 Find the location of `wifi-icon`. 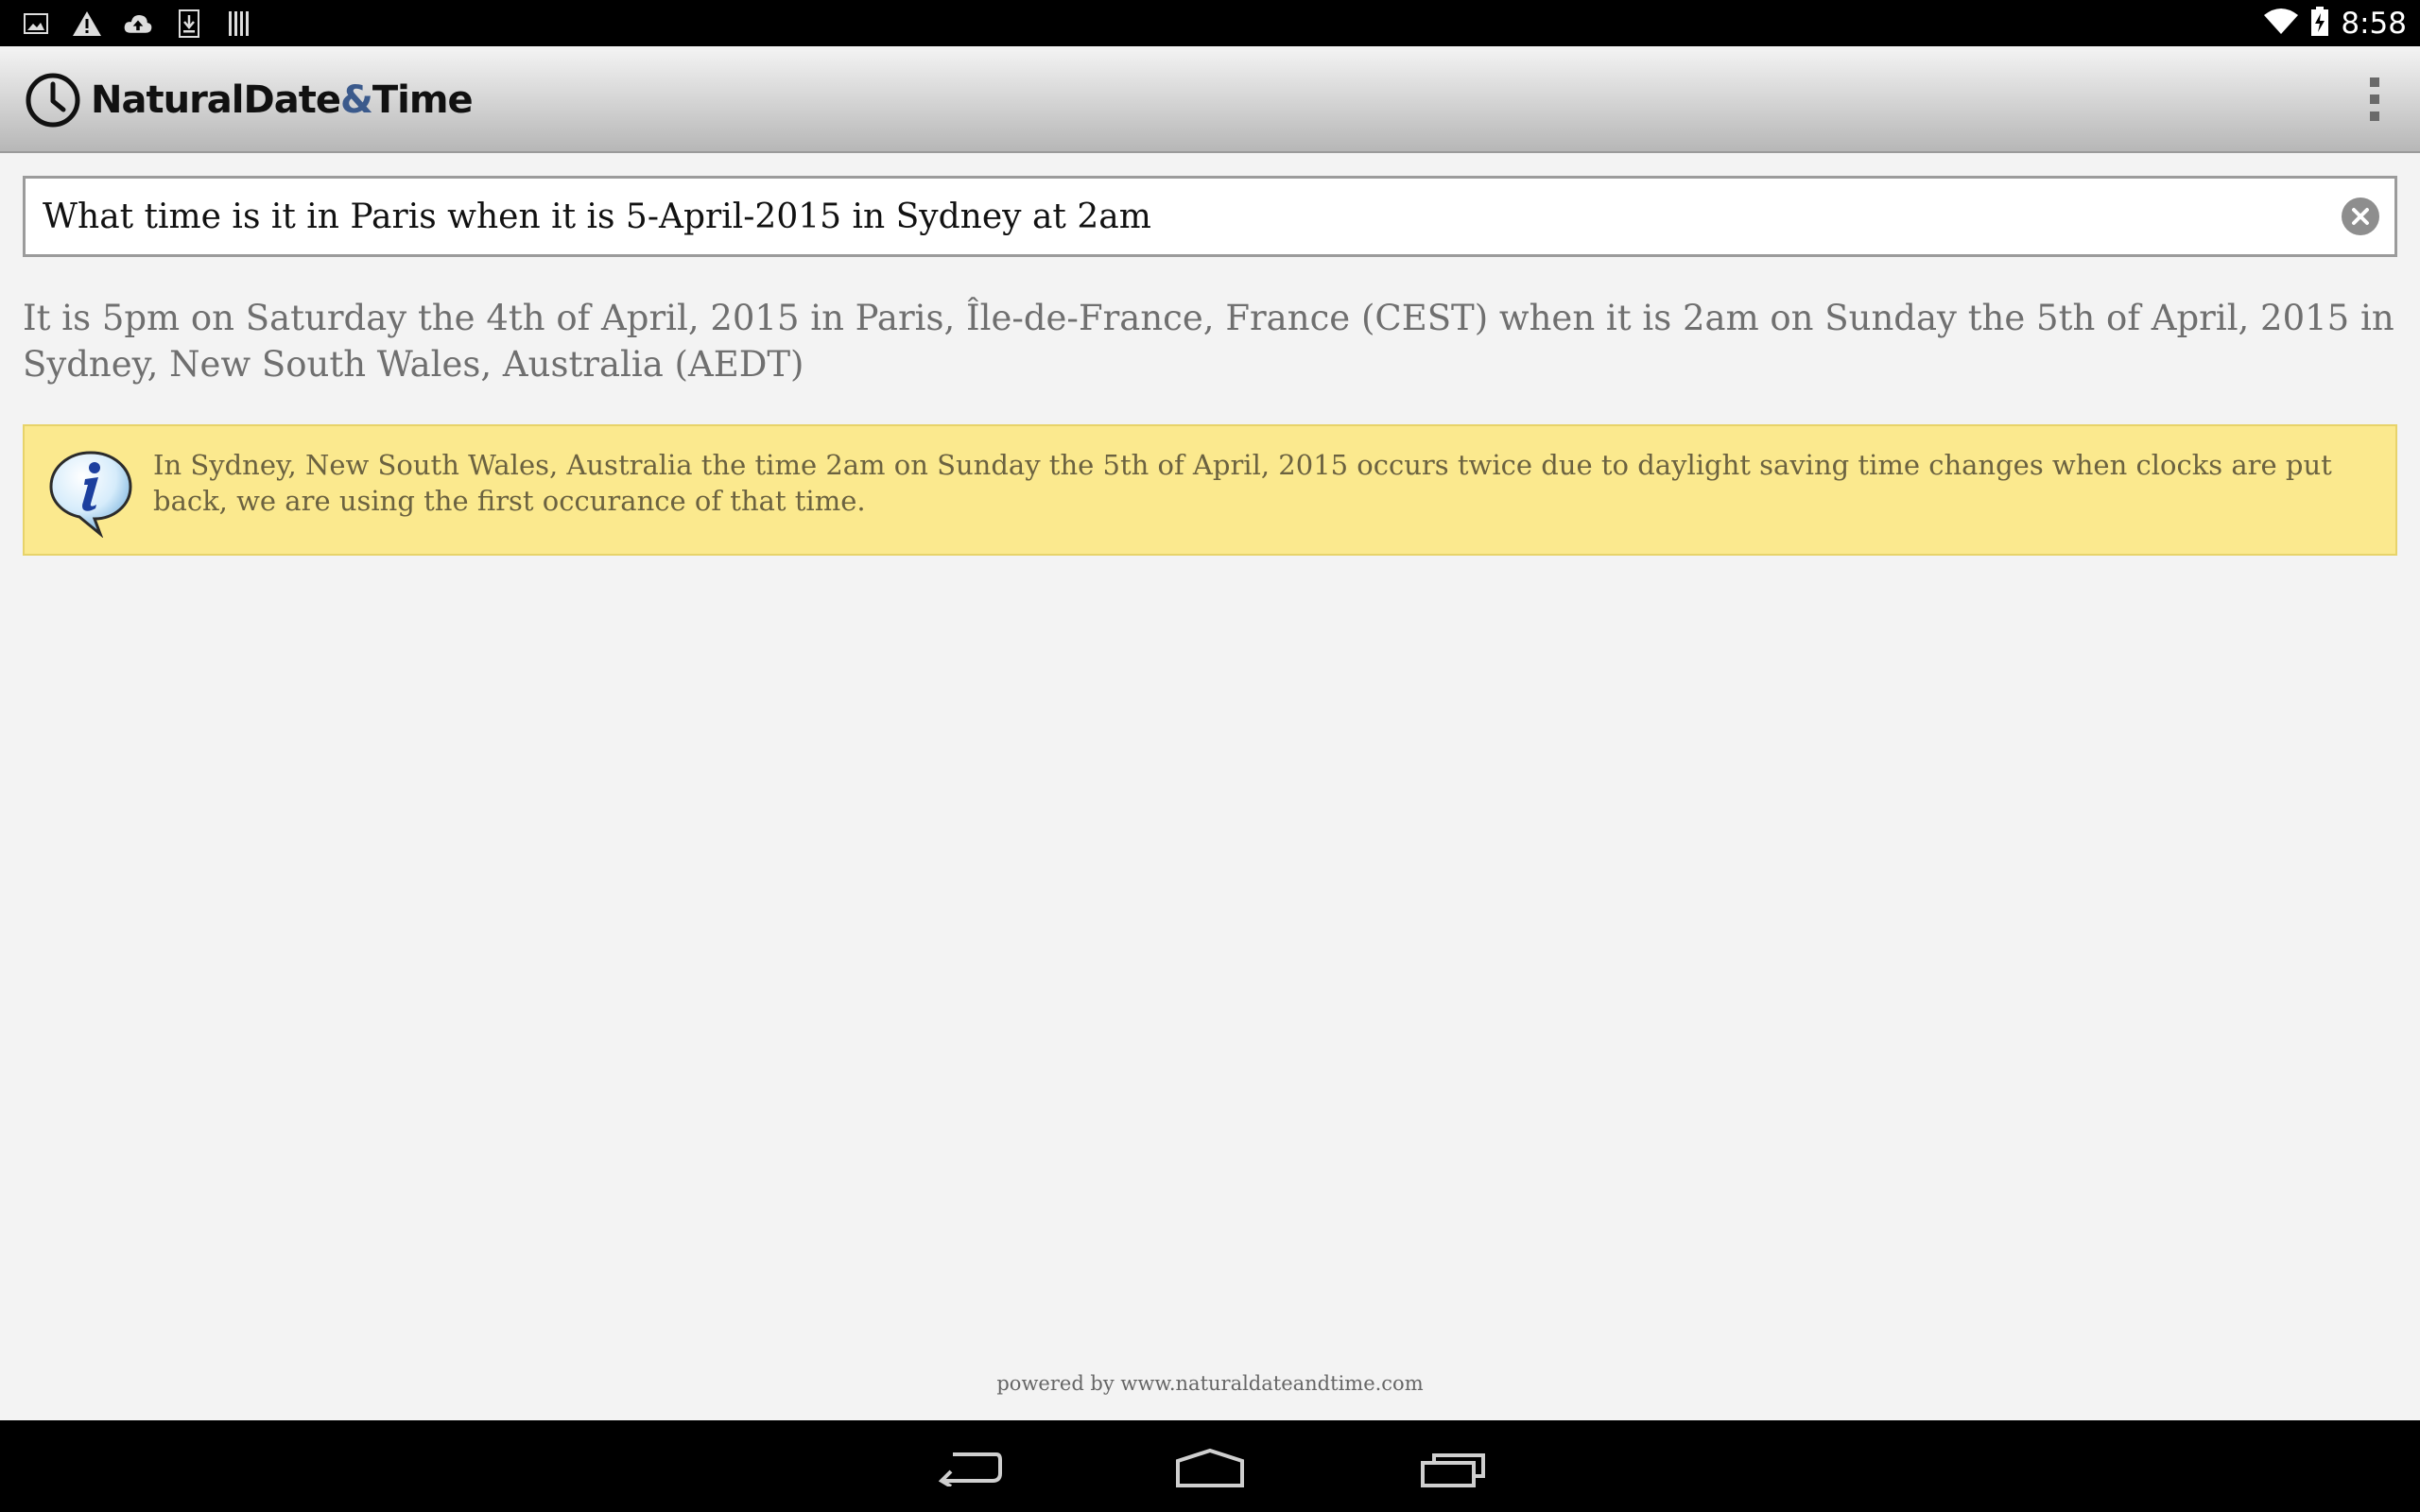

wifi-icon is located at coordinates (2281, 24).